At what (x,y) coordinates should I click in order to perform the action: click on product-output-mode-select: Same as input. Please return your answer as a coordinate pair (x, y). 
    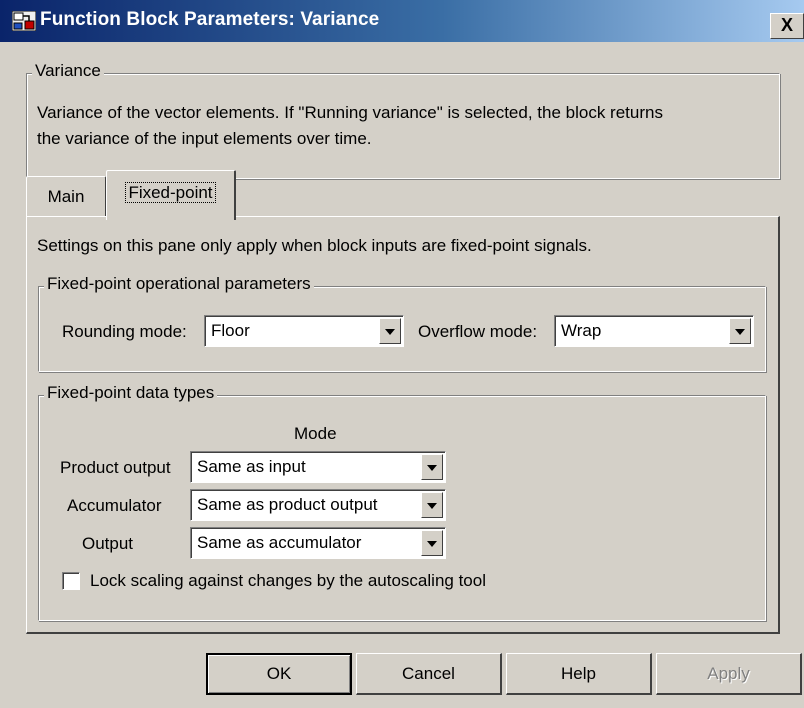
    Looking at the image, I should click on (318, 467).